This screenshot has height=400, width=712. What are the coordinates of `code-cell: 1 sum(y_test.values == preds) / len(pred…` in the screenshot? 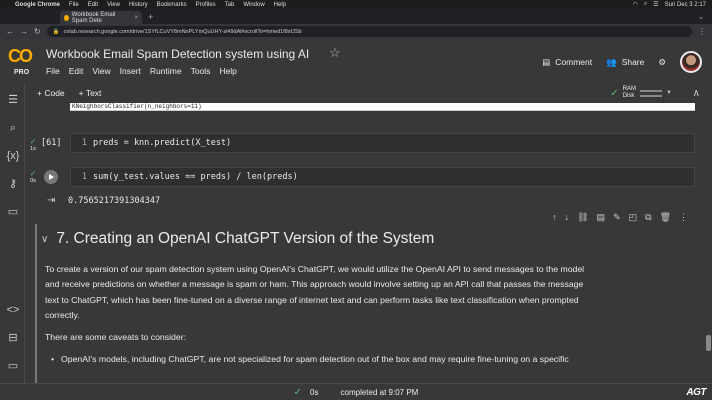 It's located at (382, 177).